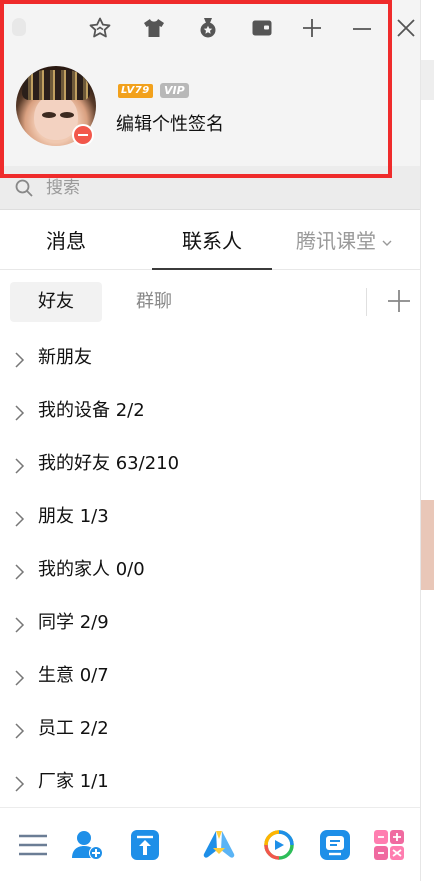  I want to click on chevron-down-icon, so click(387, 243).